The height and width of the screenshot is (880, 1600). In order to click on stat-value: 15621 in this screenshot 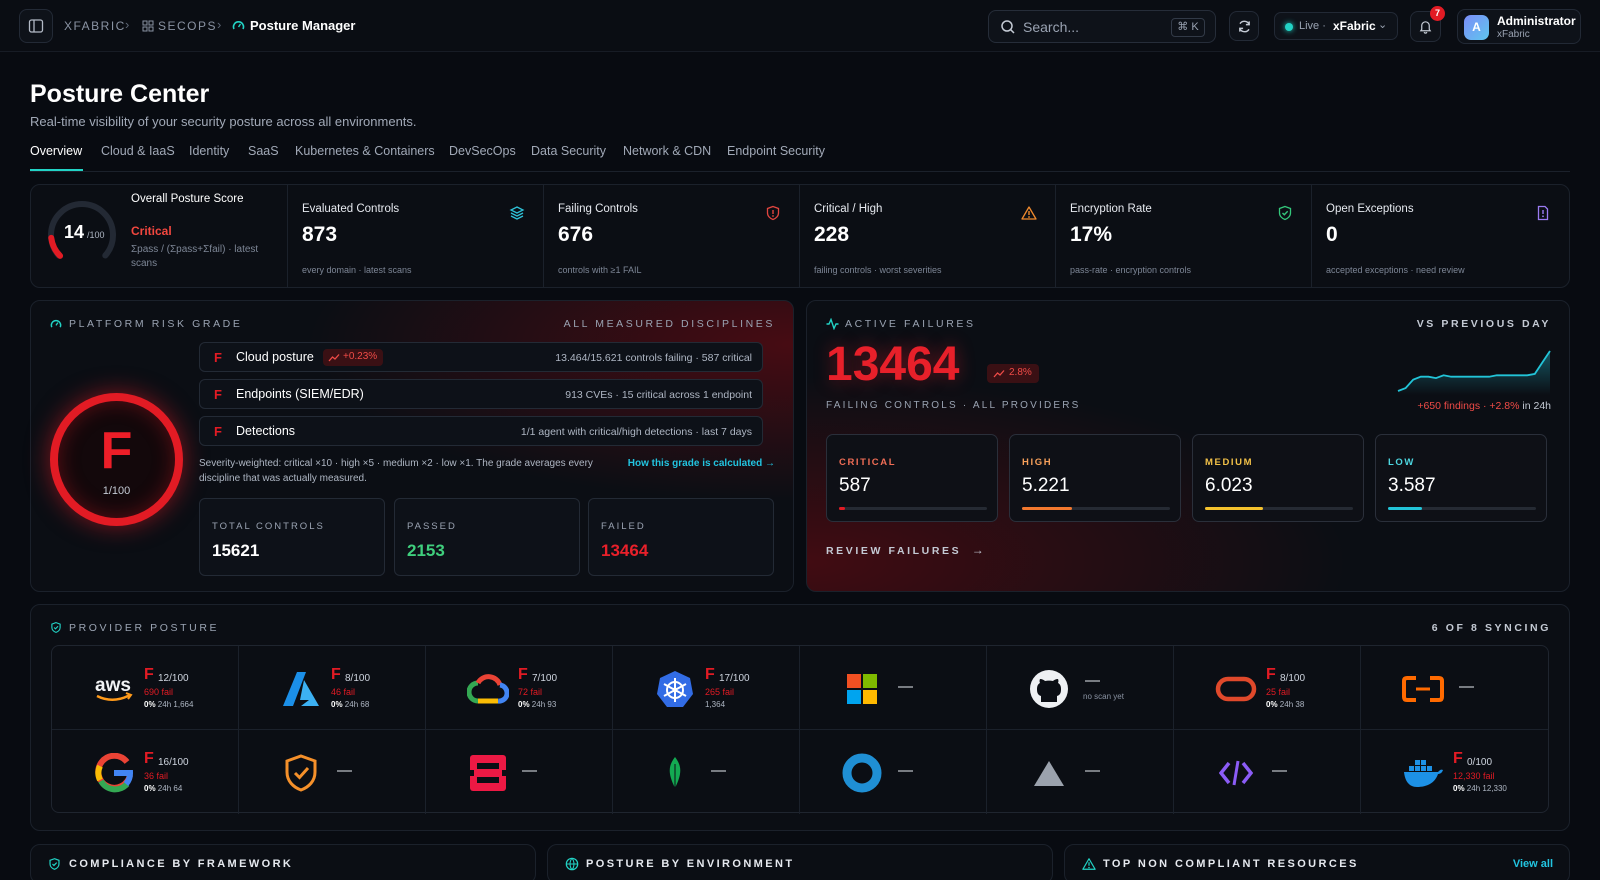, I will do `click(236, 550)`.